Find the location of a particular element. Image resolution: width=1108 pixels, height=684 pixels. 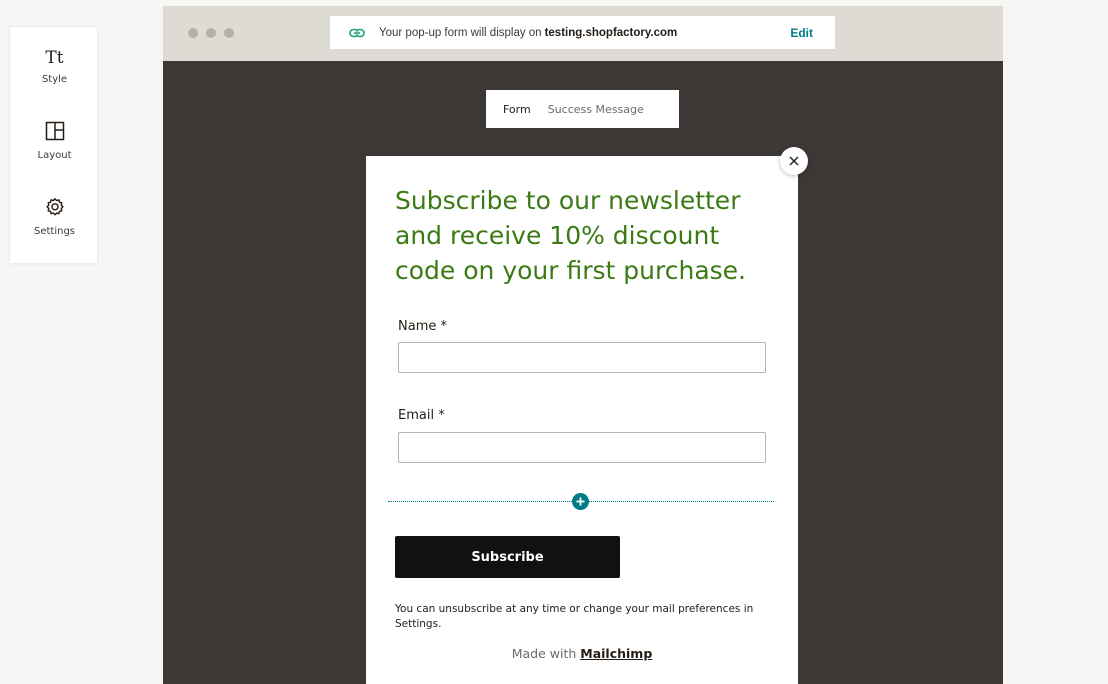

settings-tool: Settings is located at coordinates (54, 217).